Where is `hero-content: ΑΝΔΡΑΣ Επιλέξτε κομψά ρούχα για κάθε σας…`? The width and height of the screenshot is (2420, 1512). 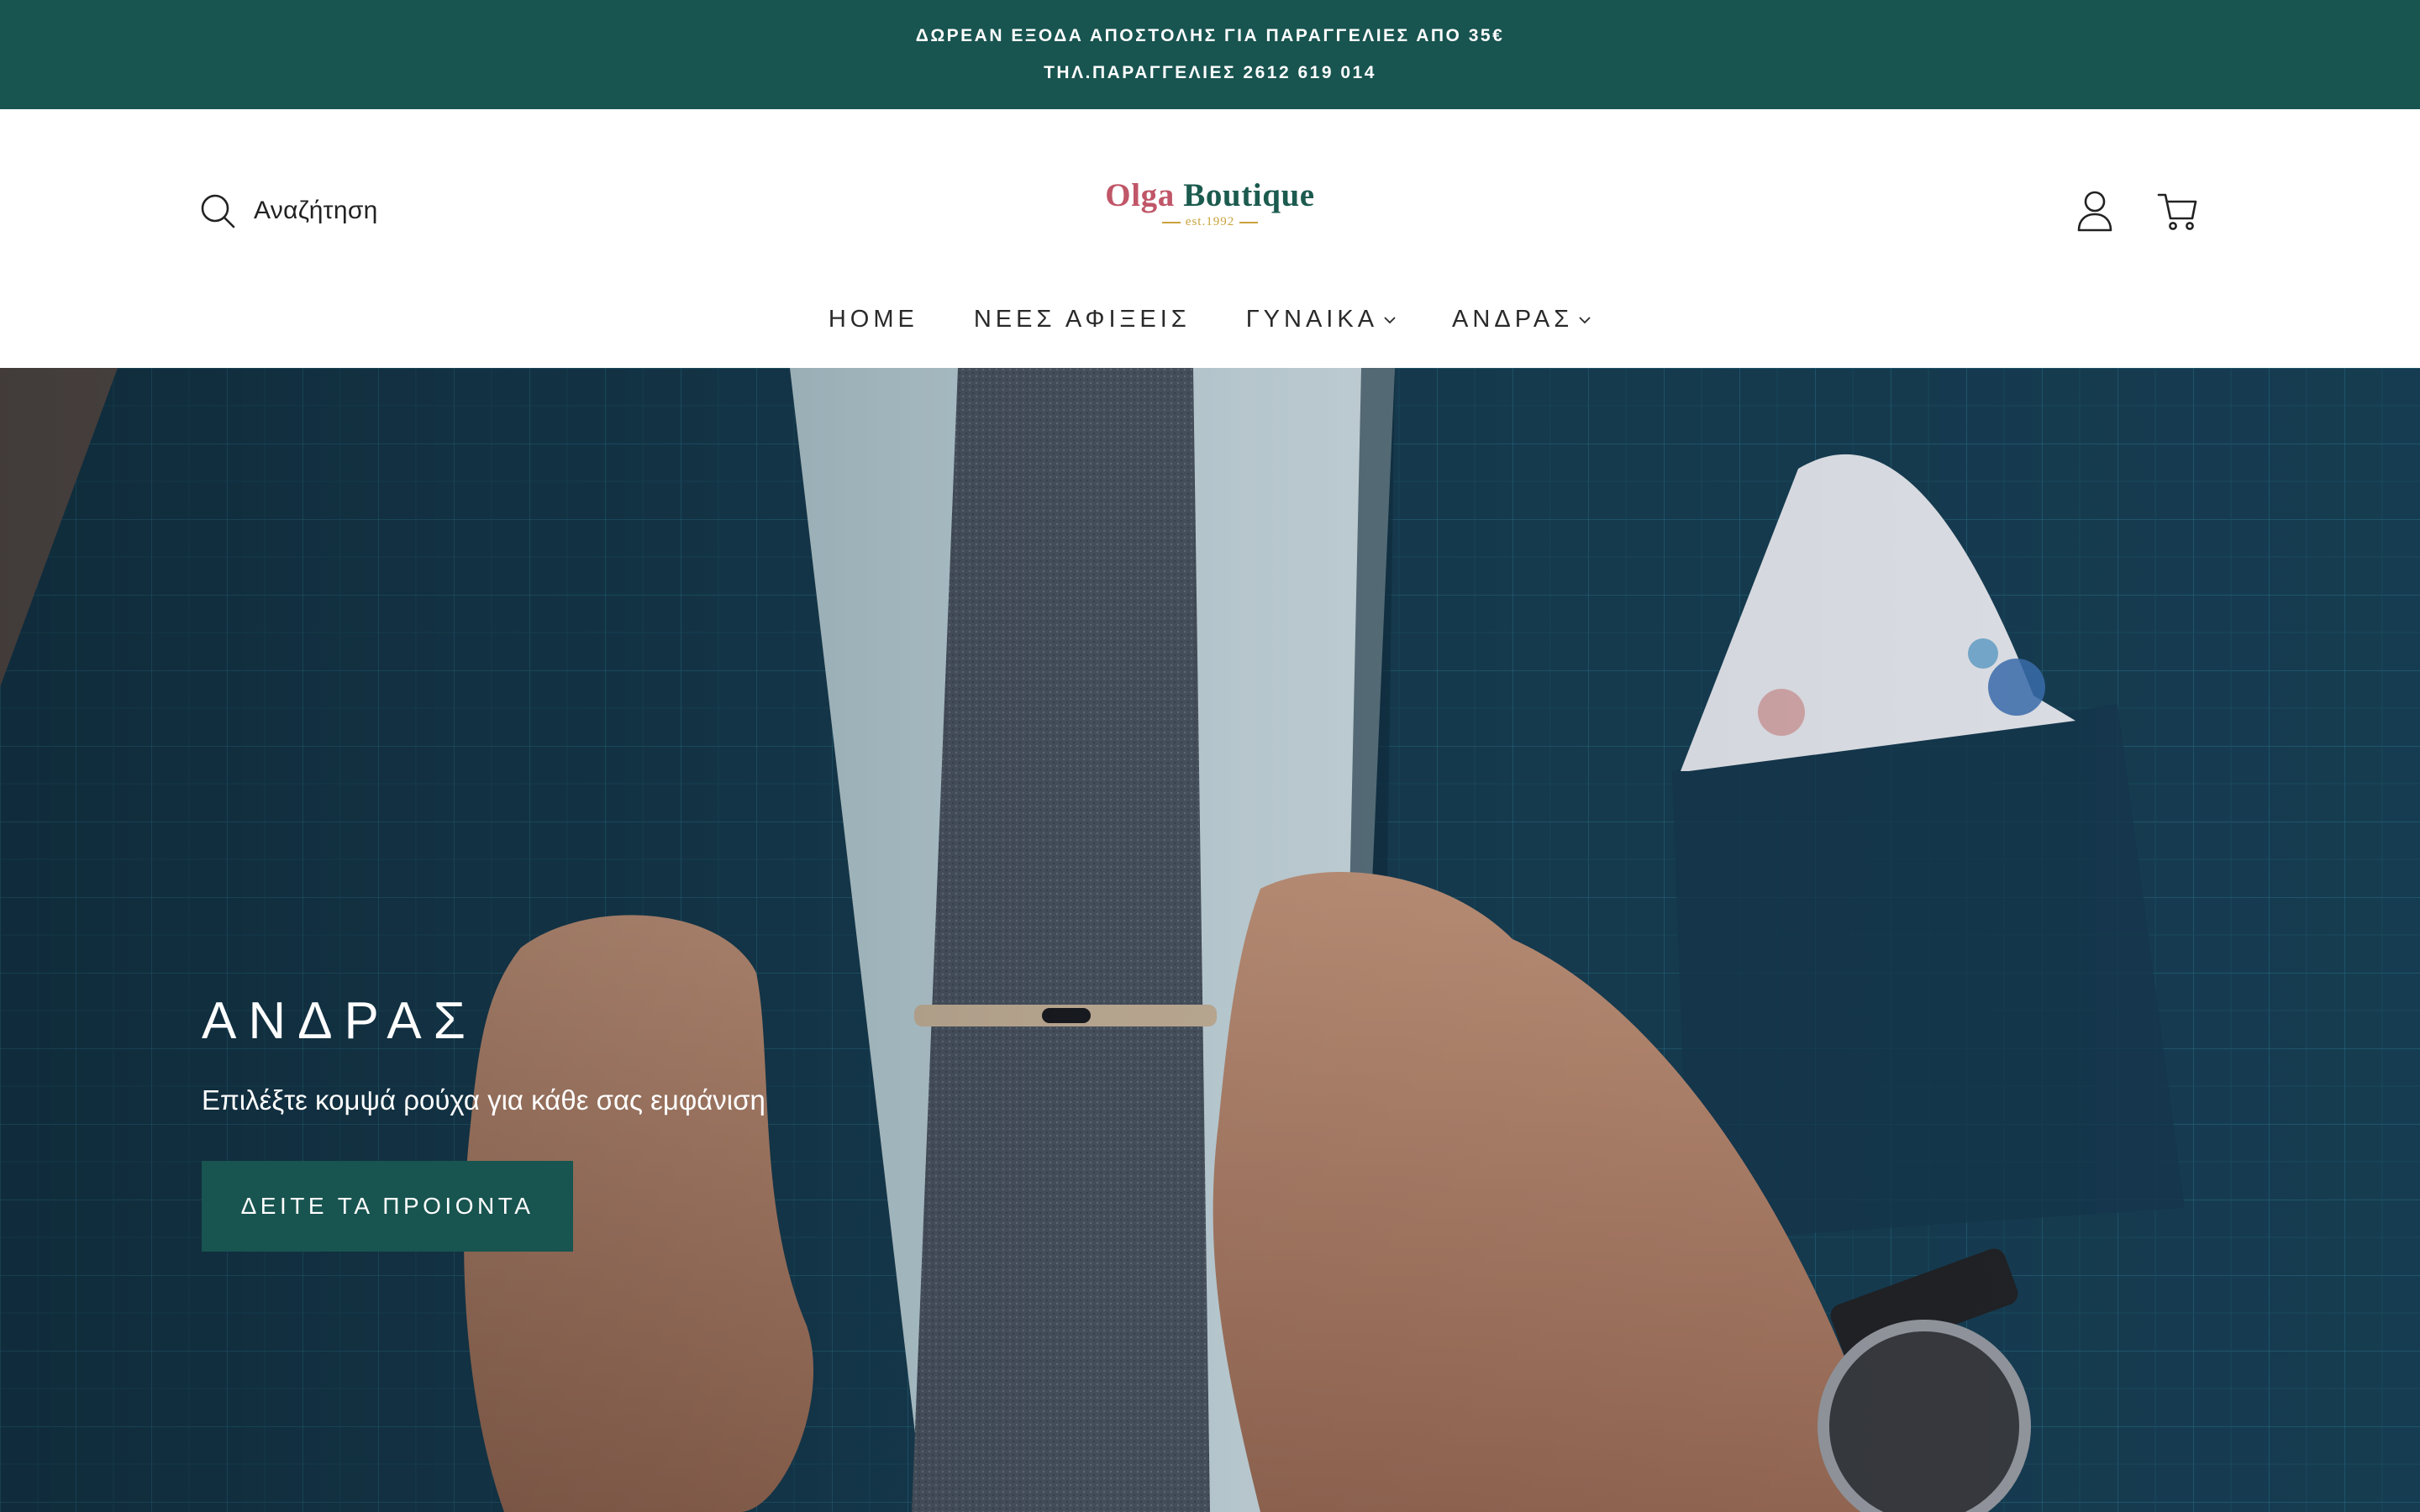
hero-content: ΑΝΔΡΑΣ Επιλέξτε κομψά ρούχα για κάθε σας… is located at coordinates (664, 1121).